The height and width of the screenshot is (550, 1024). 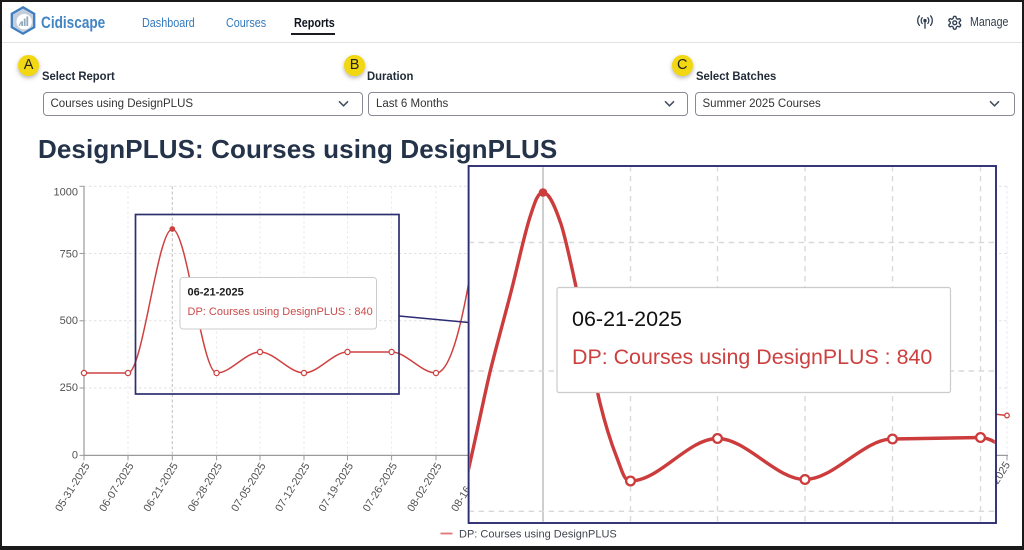 I want to click on svg-text: 07-26-2025, so click(x=380, y=487).